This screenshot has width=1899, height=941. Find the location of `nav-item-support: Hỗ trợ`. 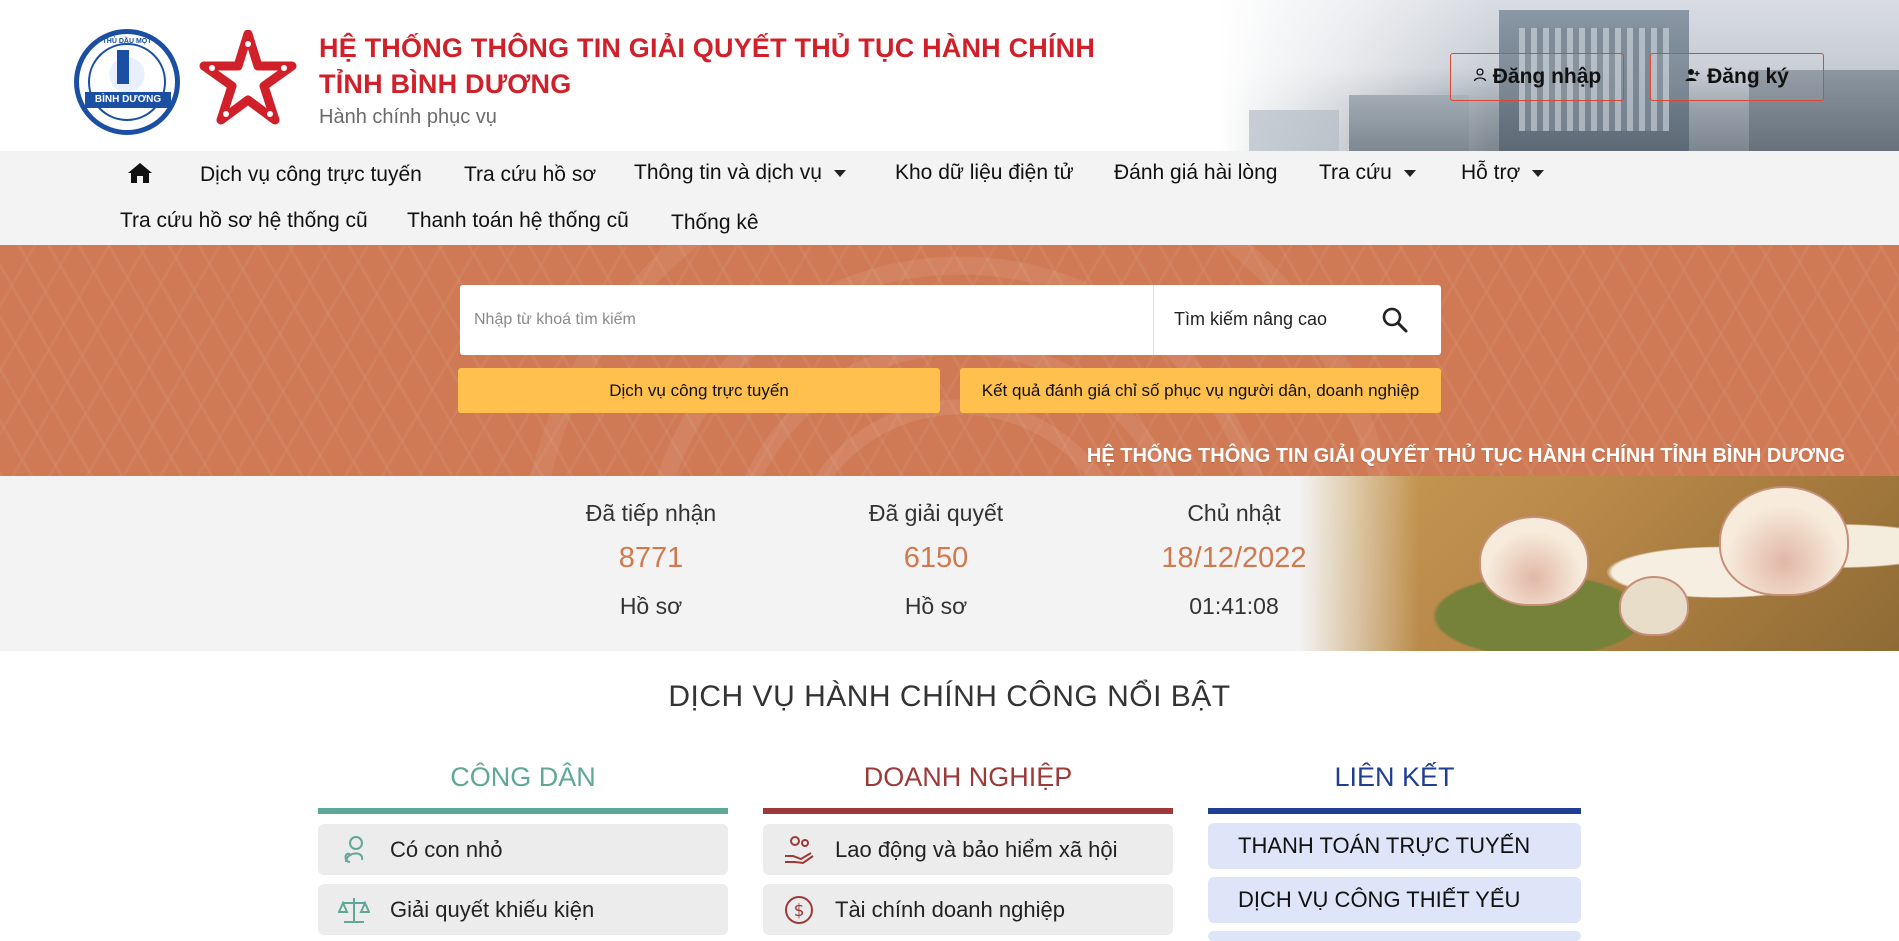

nav-item-support: Hỗ trợ is located at coordinates (1503, 173).